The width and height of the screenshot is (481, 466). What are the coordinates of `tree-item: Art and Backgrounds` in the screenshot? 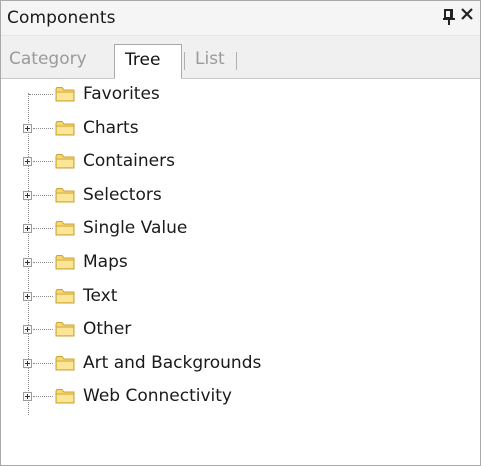 It's located at (240, 365).